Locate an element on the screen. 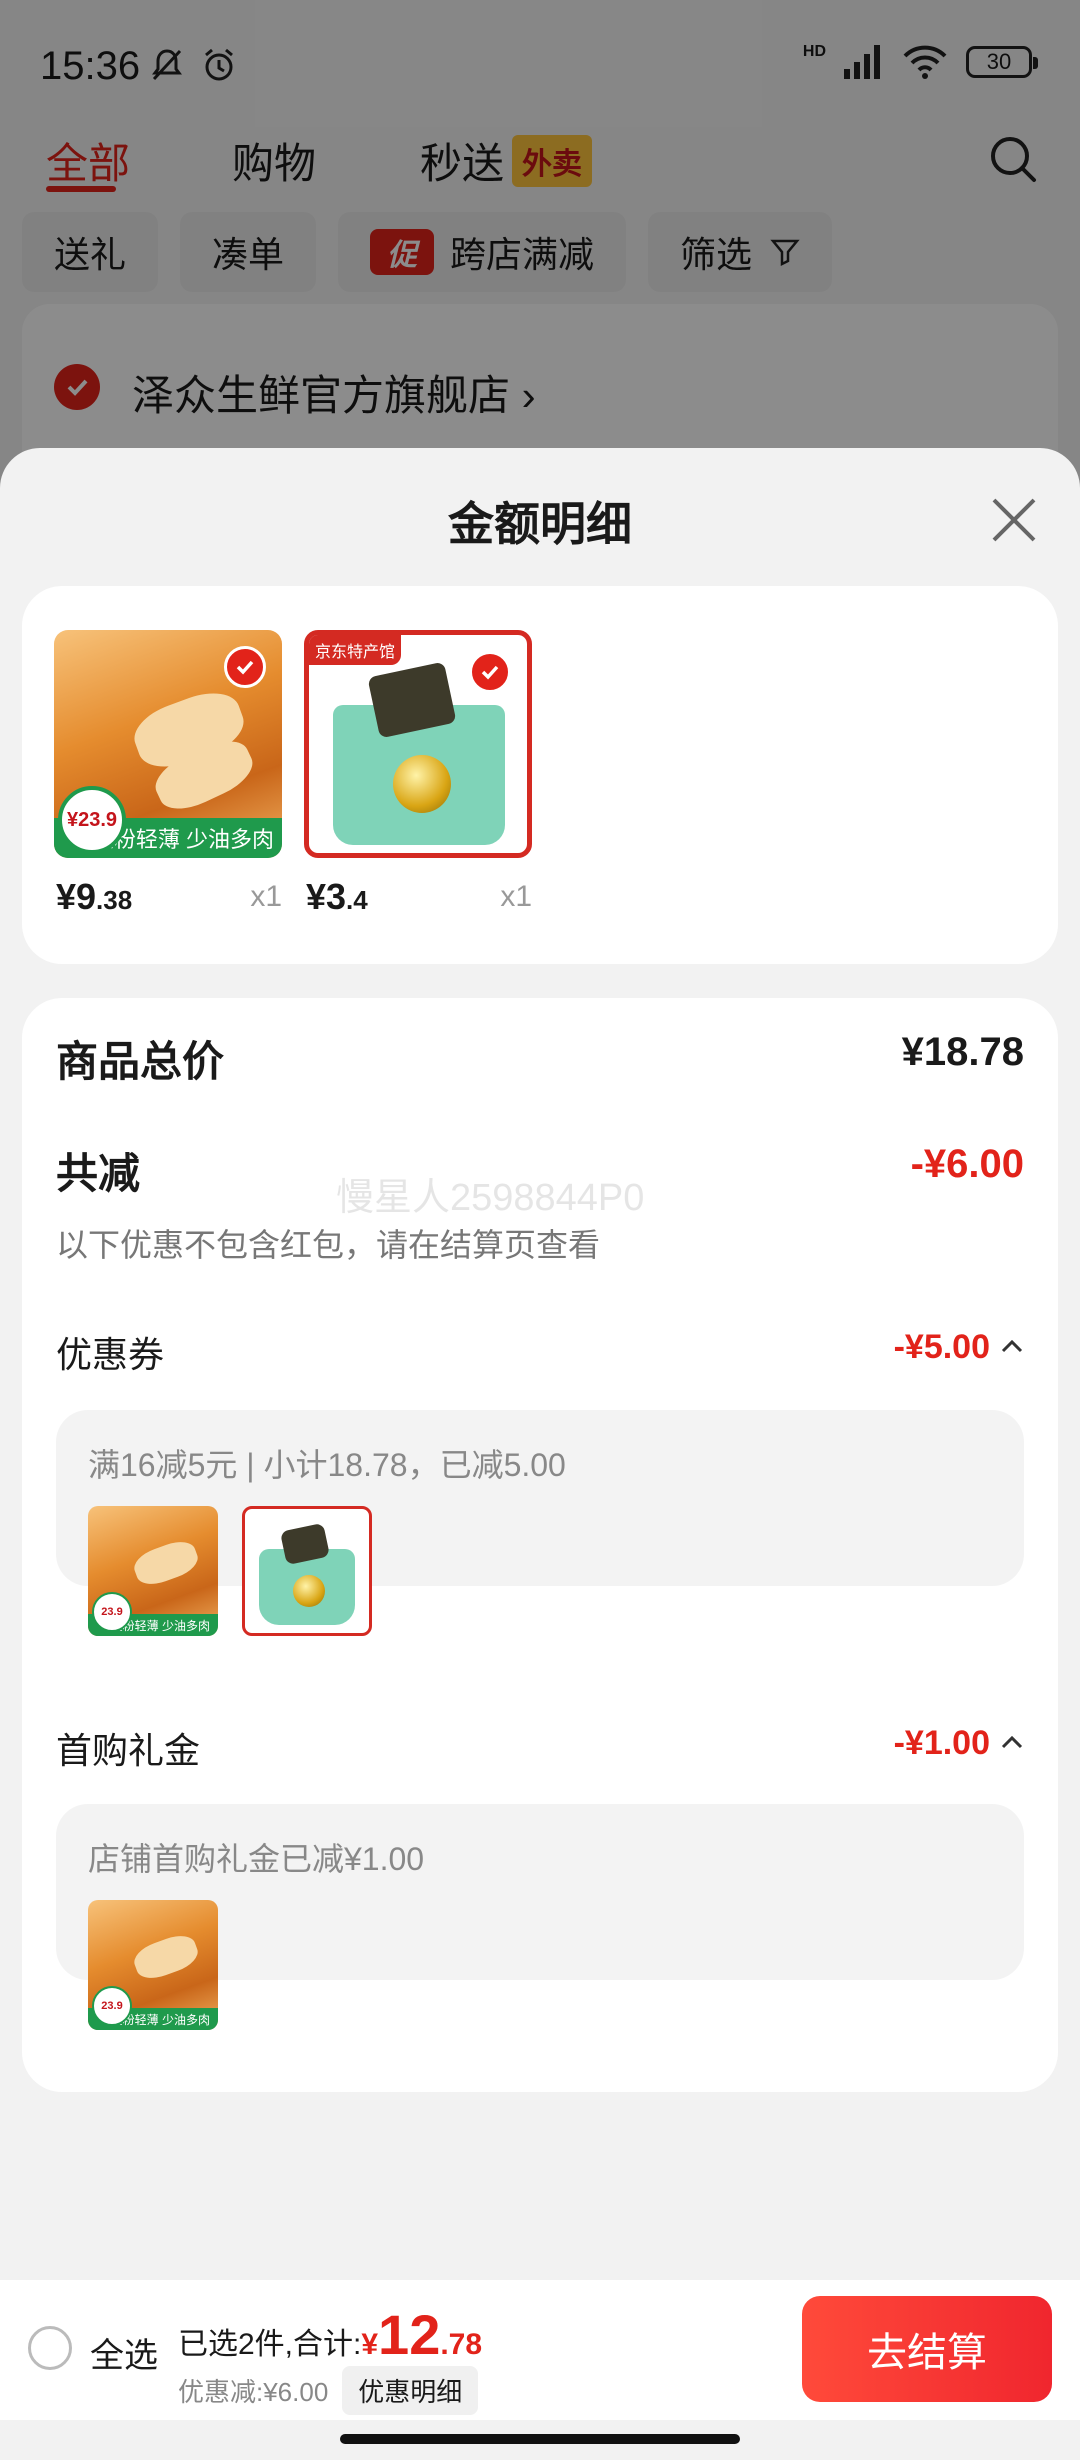 The width and height of the screenshot is (1080, 2460). first-purchase-gift-value: -¥1.00 is located at coordinates (941, 1743).